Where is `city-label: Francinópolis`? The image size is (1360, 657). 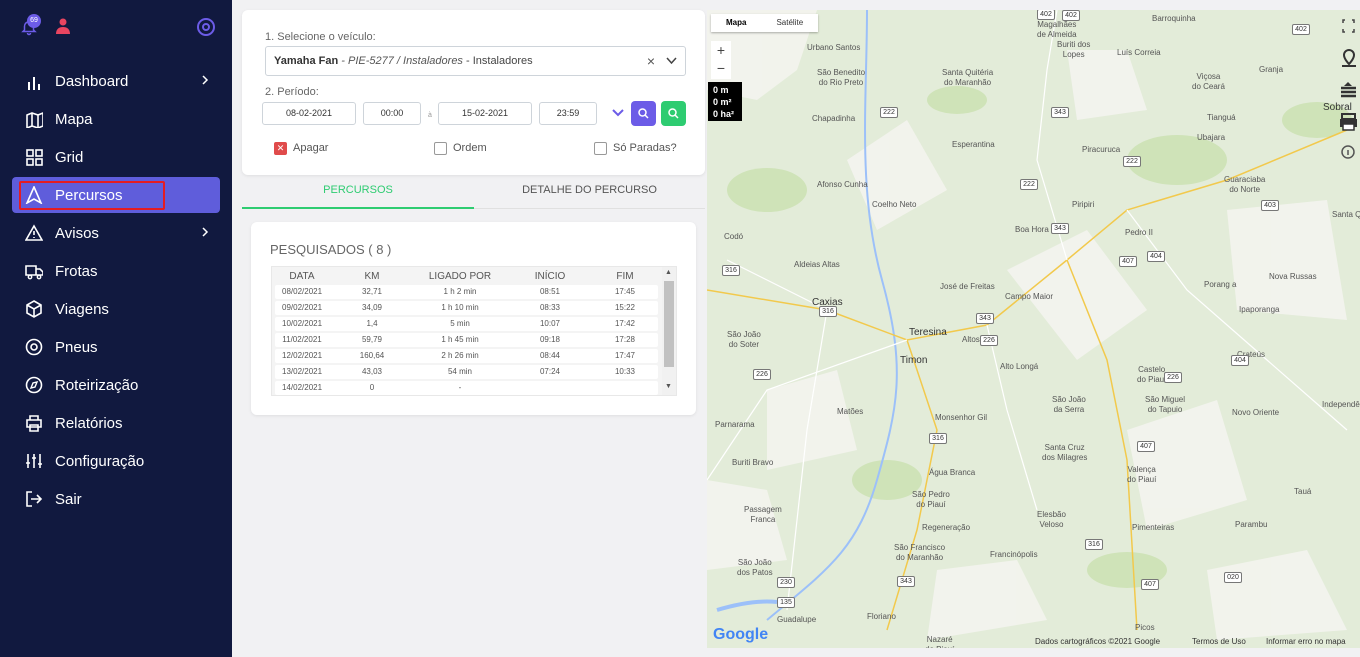
city-label: Francinópolis is located at coordinates (1014, 554).